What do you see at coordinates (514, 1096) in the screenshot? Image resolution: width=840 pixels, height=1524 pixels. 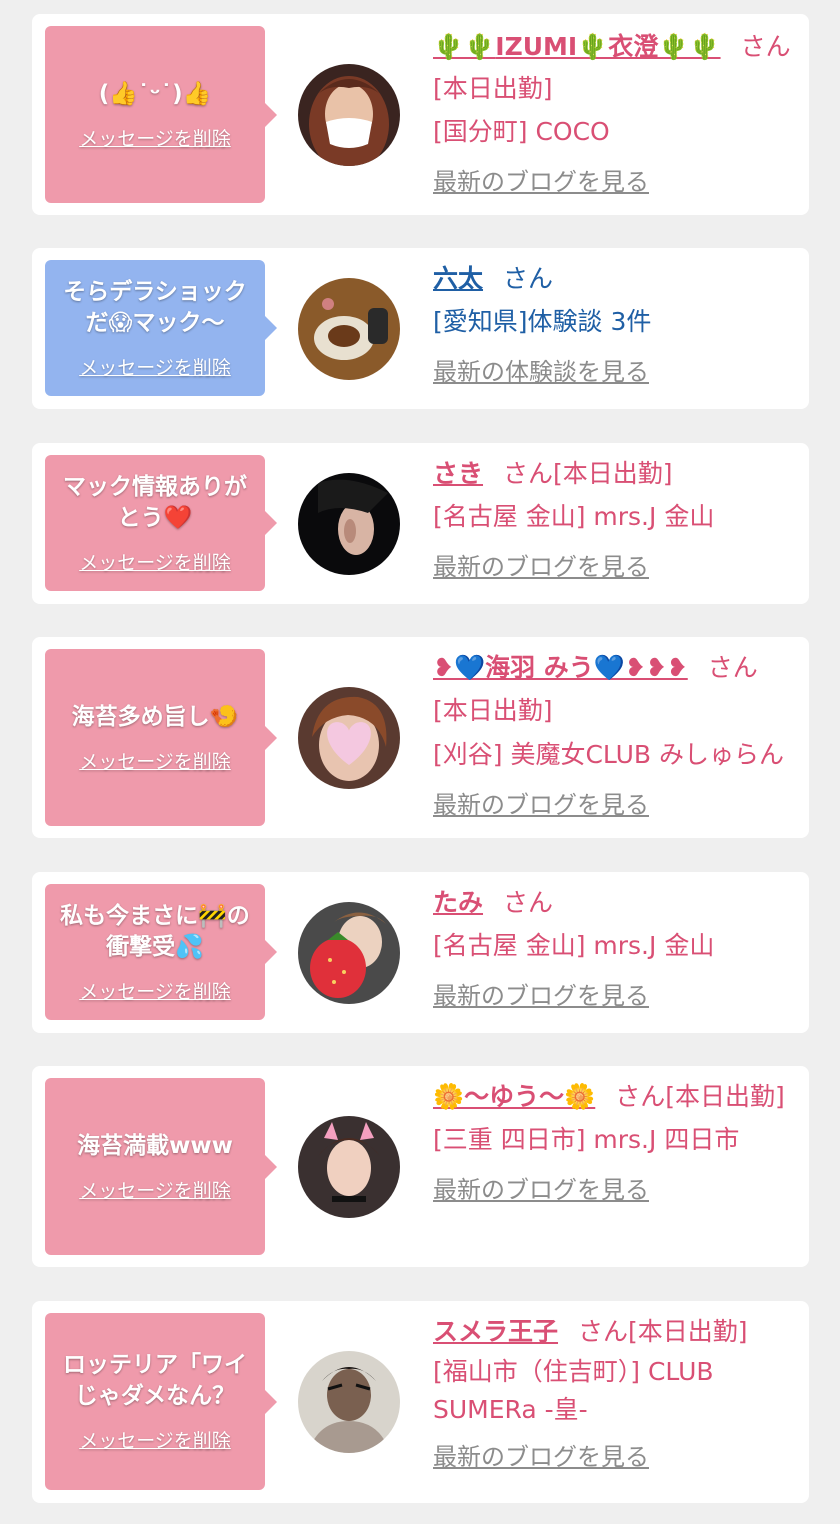 I see `sender-name-link: 🌼〜ゆう〜🌼` at bounding box center [514, 1096].